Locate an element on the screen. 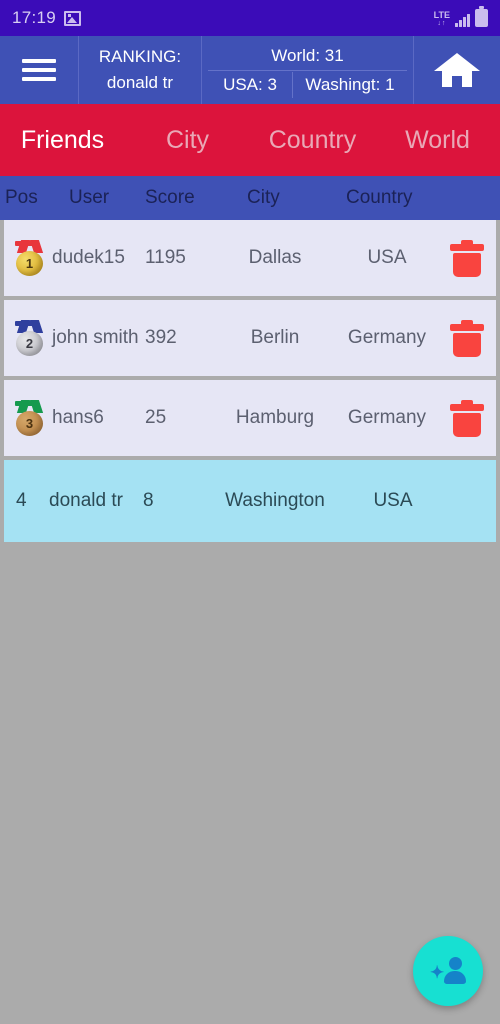  ranking-block: RANKING: donald tr is located at coordinates (140, 70).